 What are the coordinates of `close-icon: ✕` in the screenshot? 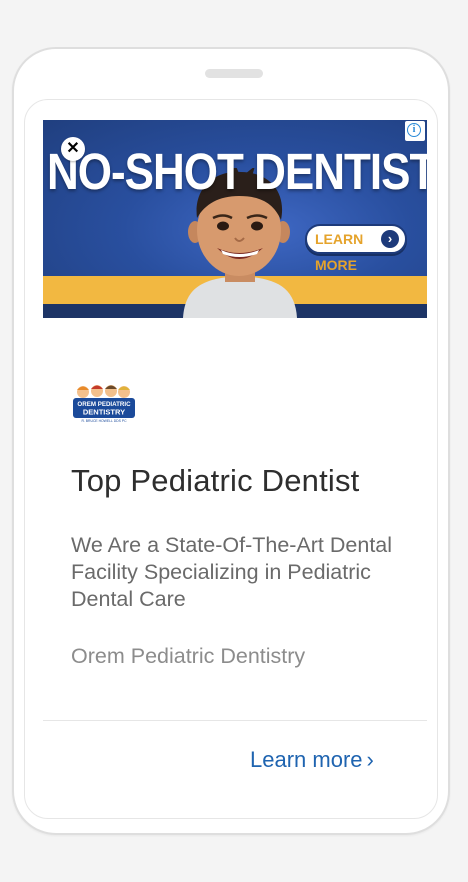 It's located at (73, 149).